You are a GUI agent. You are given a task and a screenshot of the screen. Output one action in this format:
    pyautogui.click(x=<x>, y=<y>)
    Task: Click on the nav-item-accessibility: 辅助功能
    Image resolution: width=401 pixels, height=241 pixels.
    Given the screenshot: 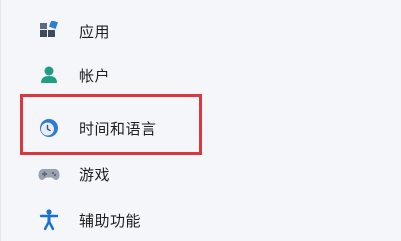 What is the action you would take?
    pyautogui.click(x=196, y=220)
    